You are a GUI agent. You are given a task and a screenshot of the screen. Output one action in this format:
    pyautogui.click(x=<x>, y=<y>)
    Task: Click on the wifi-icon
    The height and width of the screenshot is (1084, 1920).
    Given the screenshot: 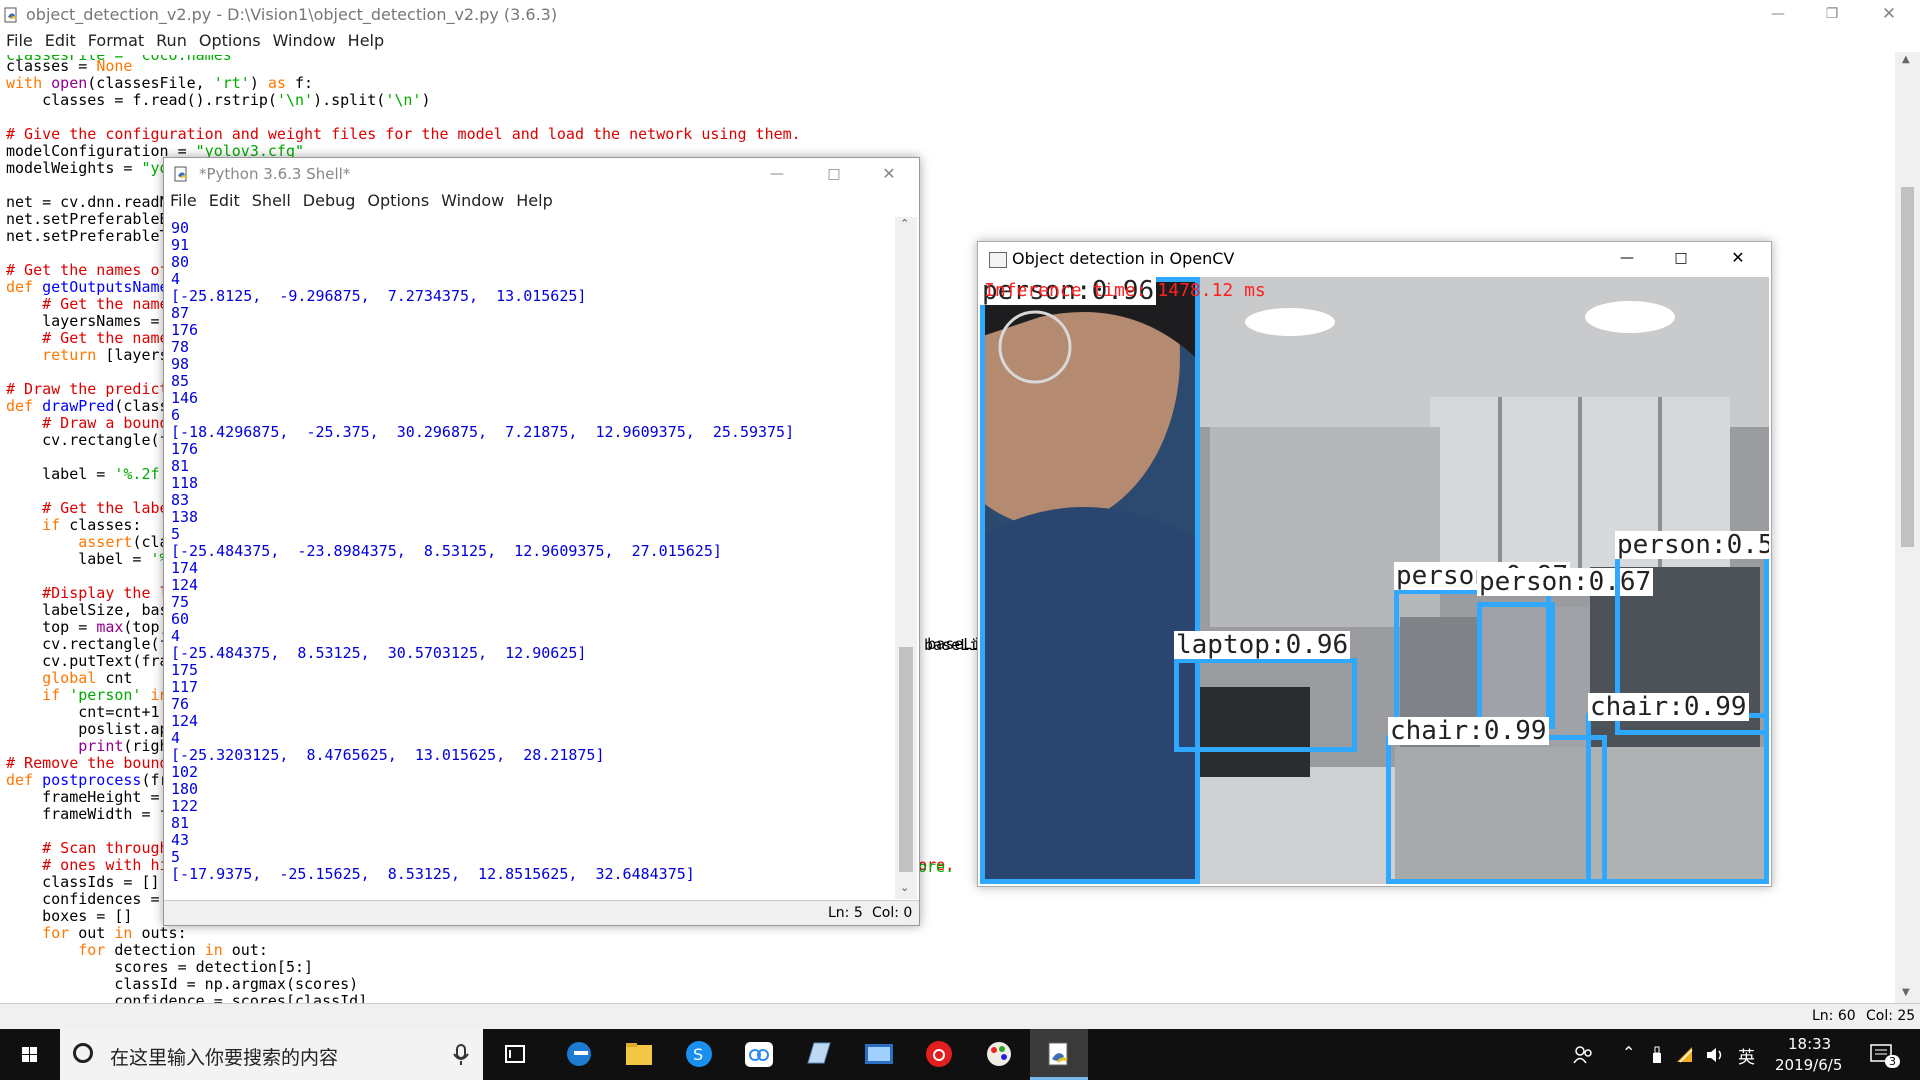 What is the action you would take?
    pyautogui.click(x=1685, y=1055)
    